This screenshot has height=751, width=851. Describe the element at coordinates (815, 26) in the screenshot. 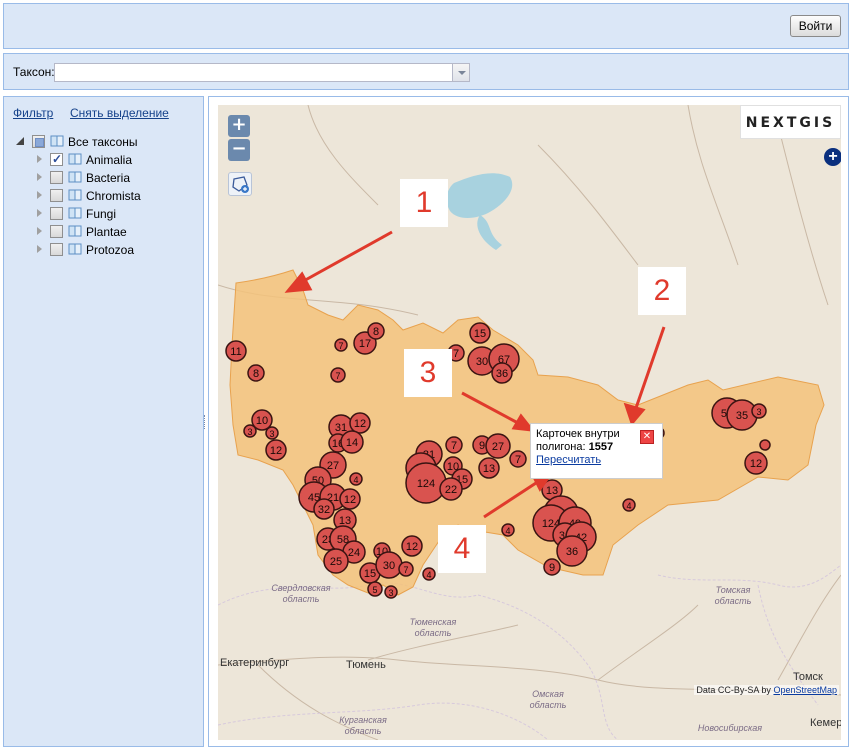

I see `login-button: Войти` at that location.